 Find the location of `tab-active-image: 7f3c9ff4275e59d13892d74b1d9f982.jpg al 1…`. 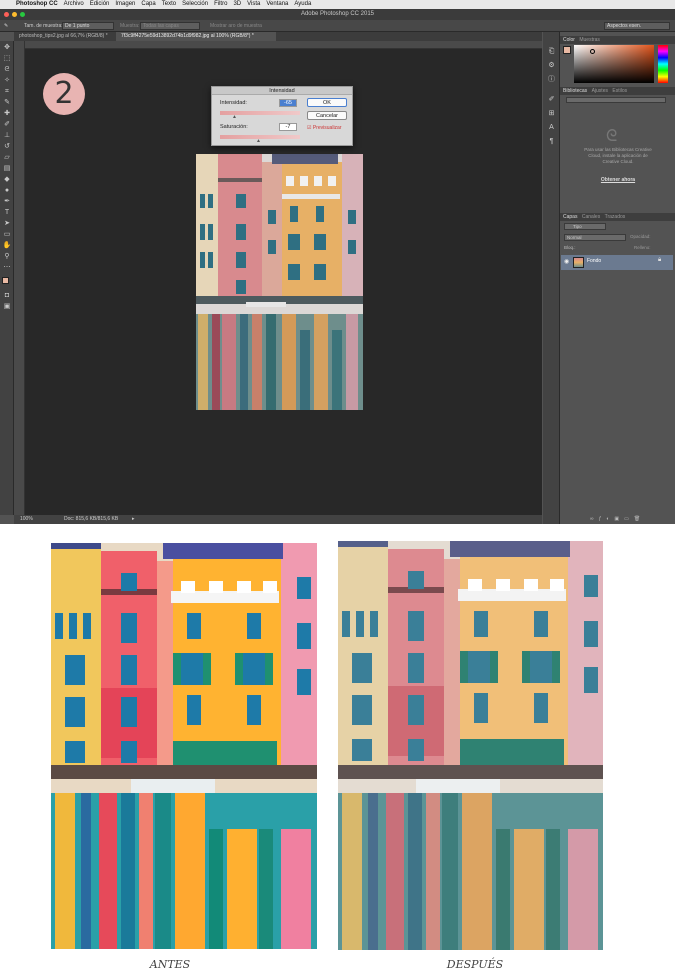

tab-active-image: 7f3c9ff4275e59d13892d74b1d9f982.jpg al 1… is located at coordinates (196, 36).